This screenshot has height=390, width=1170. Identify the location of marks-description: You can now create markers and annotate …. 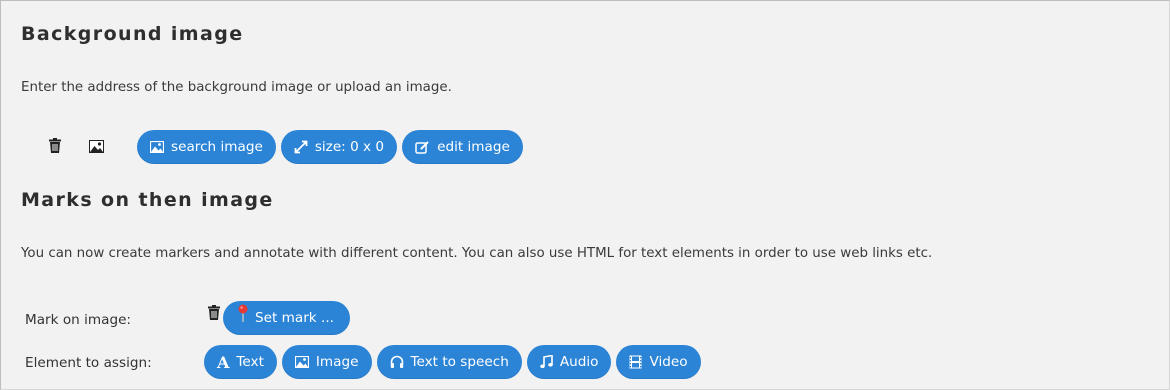
(477, 253).